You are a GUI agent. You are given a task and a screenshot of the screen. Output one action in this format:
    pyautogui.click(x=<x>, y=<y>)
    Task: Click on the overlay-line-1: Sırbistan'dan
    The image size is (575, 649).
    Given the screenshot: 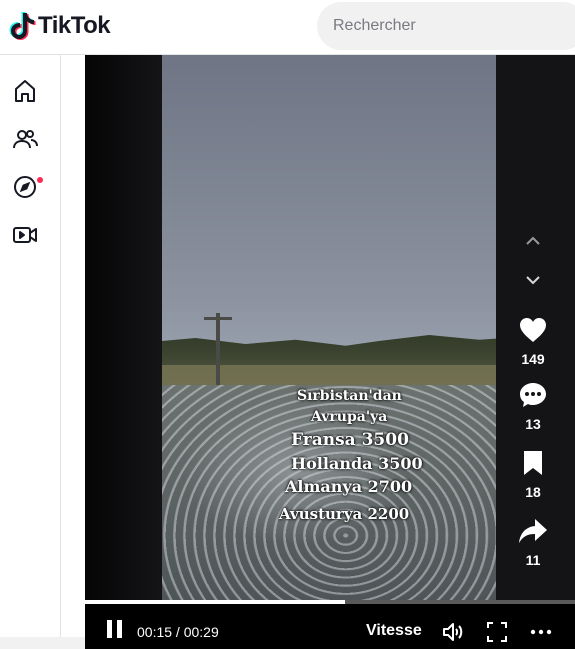 What is the action you would take?
    pyautogui.click(x=349, y=396)
    